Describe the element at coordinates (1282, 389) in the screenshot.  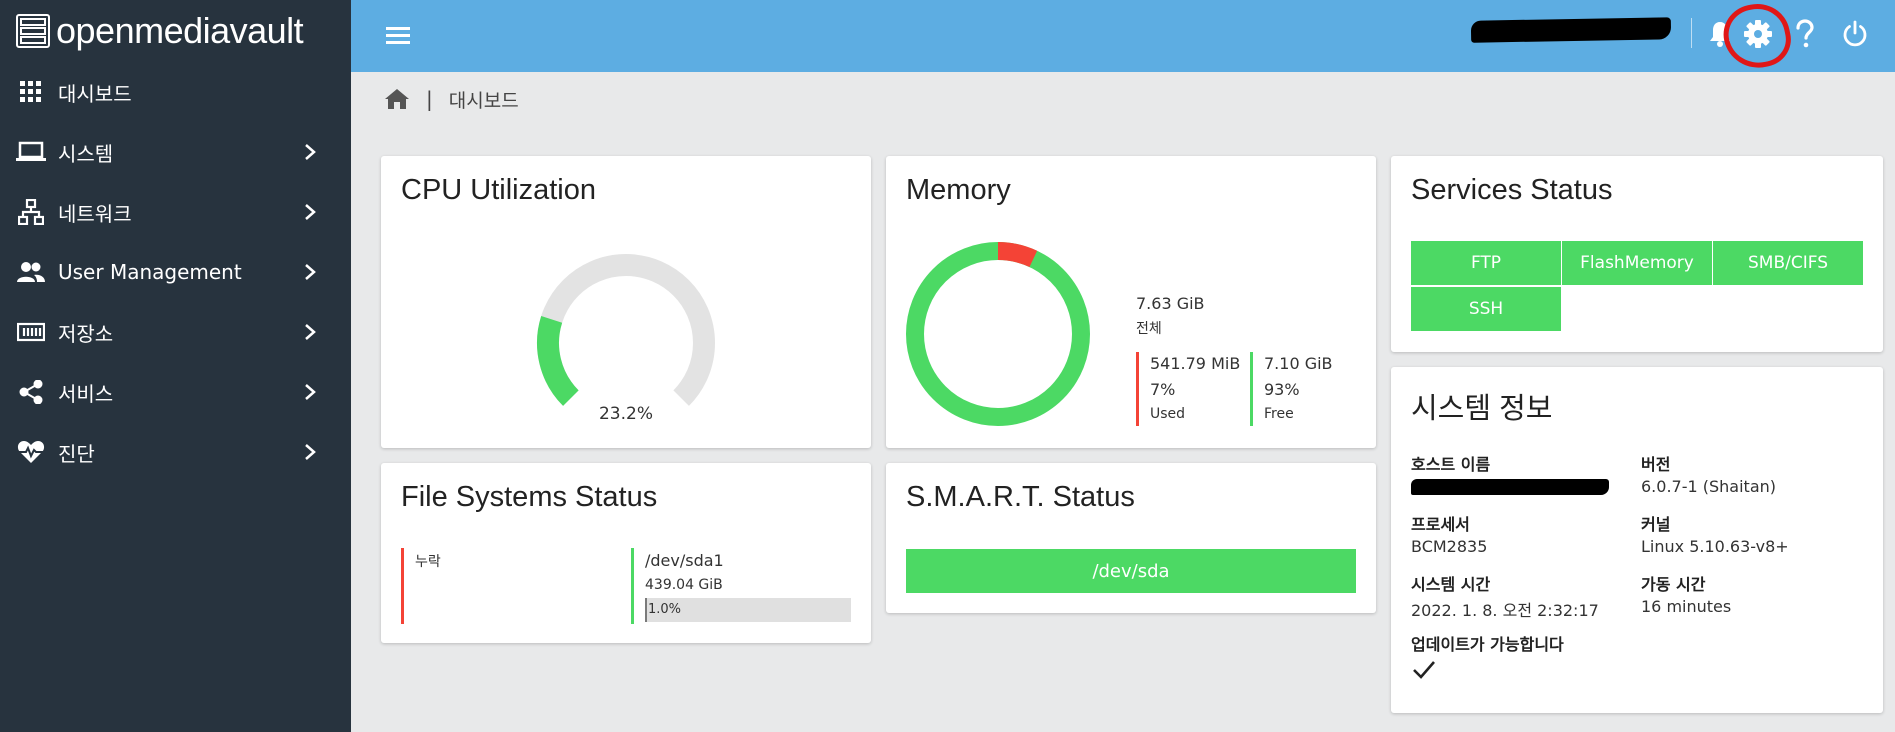
I see `memory-free-percent: 93%` at that location.